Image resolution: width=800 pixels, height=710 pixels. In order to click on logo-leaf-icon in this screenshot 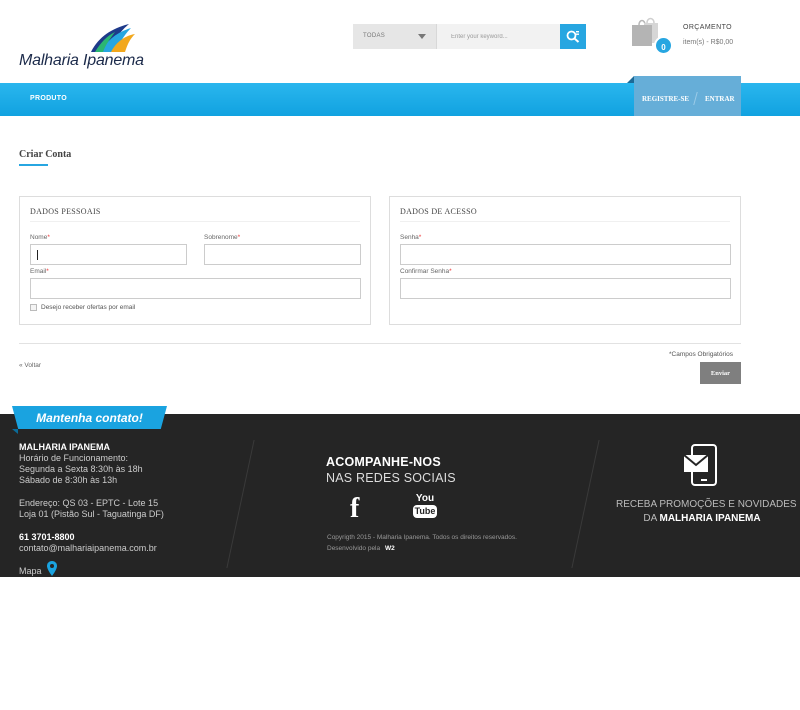, I will do `click(113, 38)`.